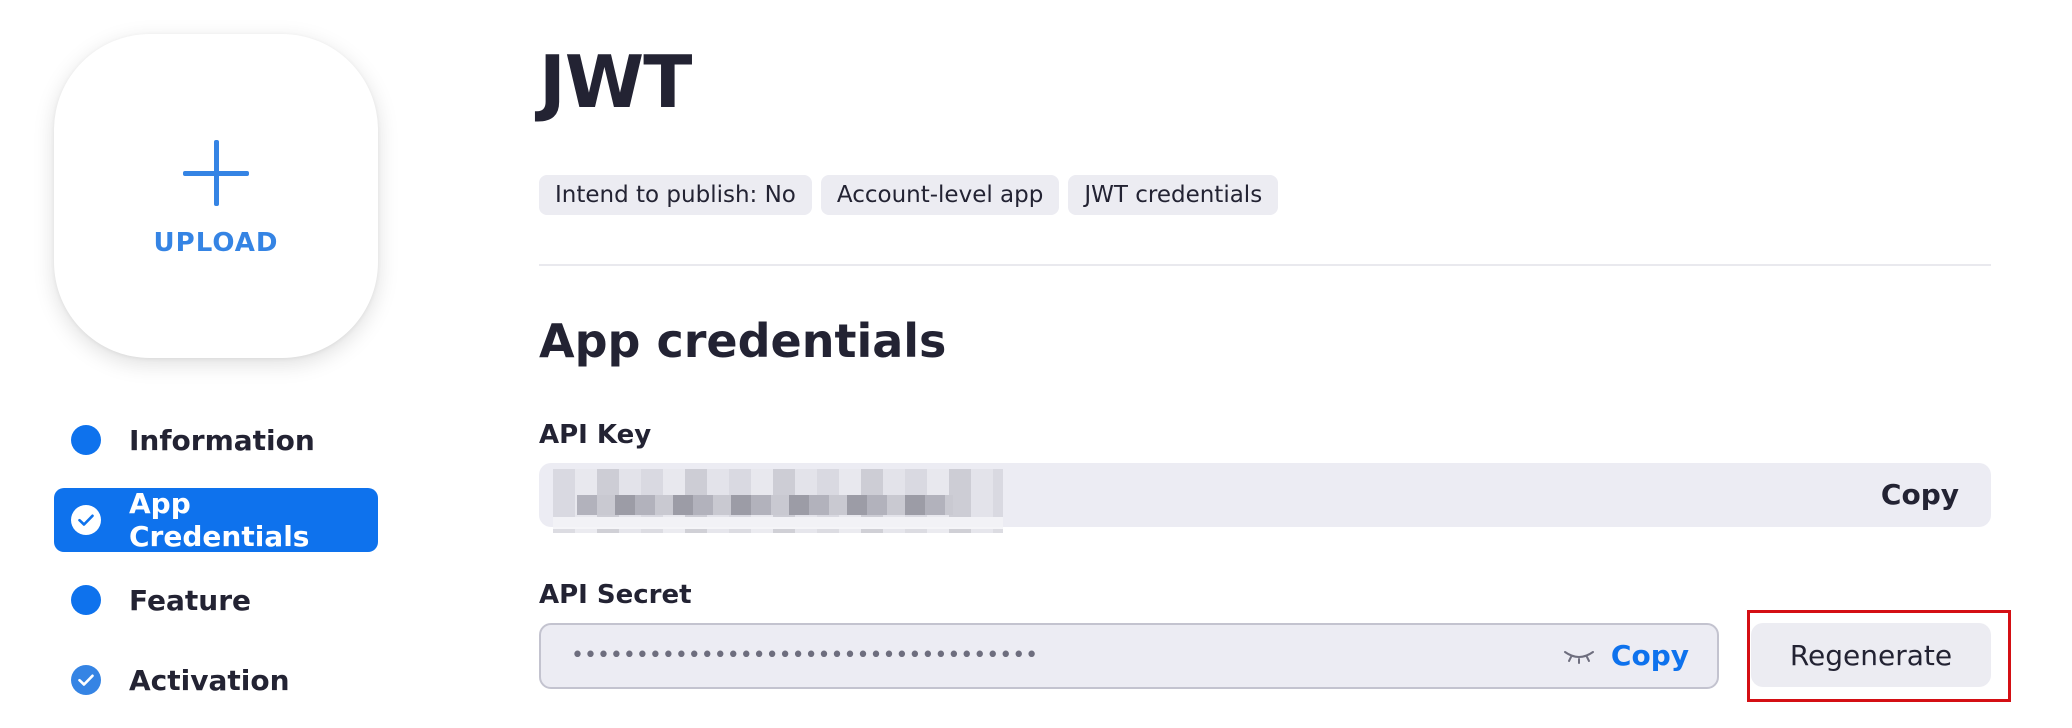 The height and width of the screenshot is (728, 2072). I want to click on tag-credentials-type: JWT credentials, so click(1173, 195).